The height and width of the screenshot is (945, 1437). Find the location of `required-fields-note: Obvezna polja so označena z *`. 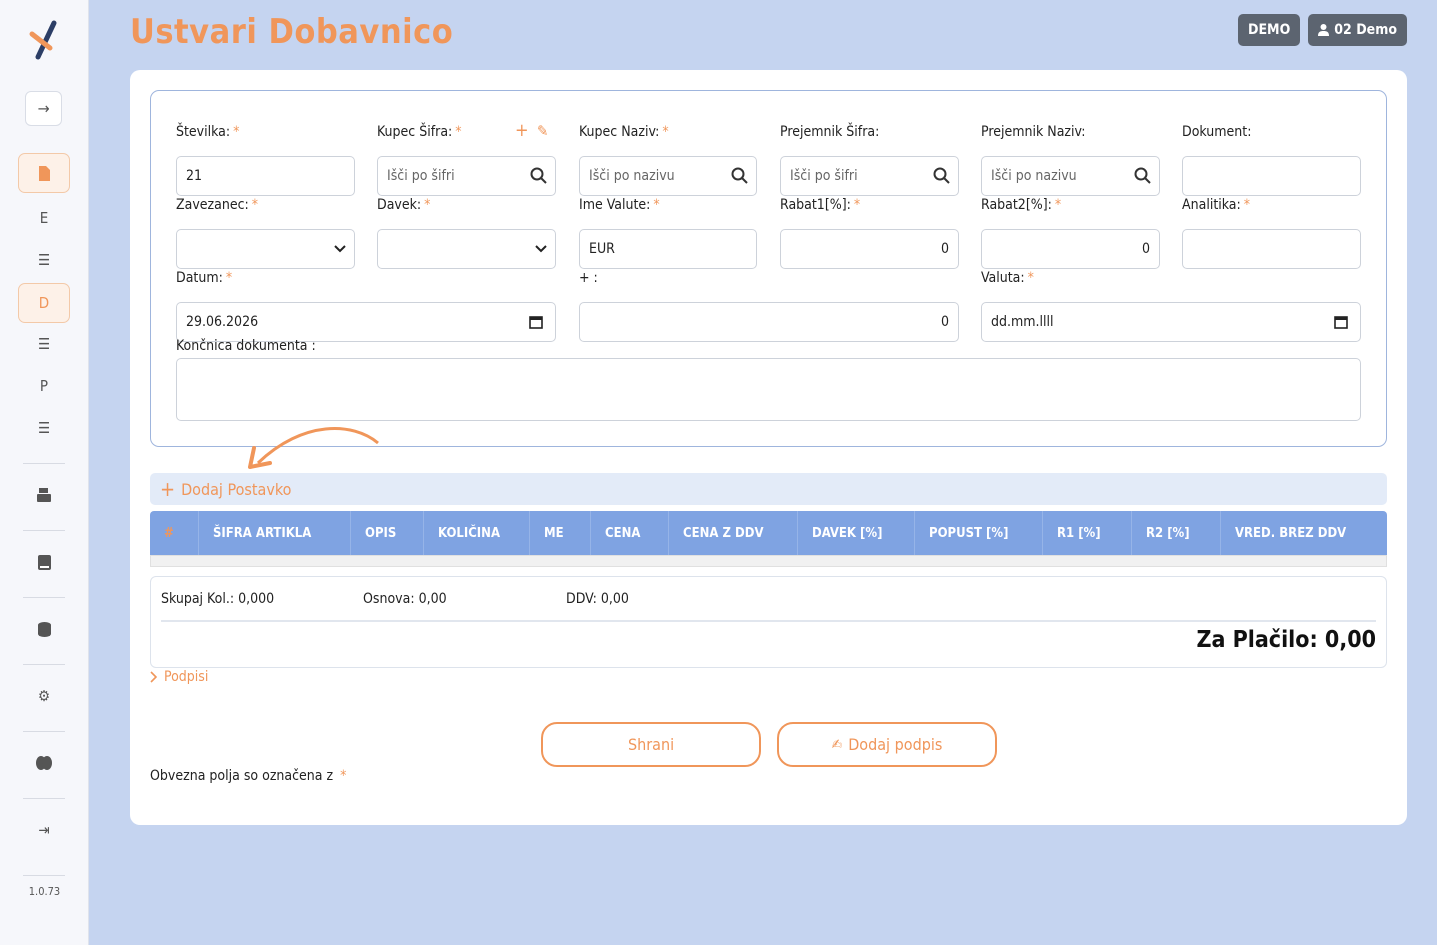

required-fields-note: Obvezna polja so označena z * is located at coordinates (248, 776).